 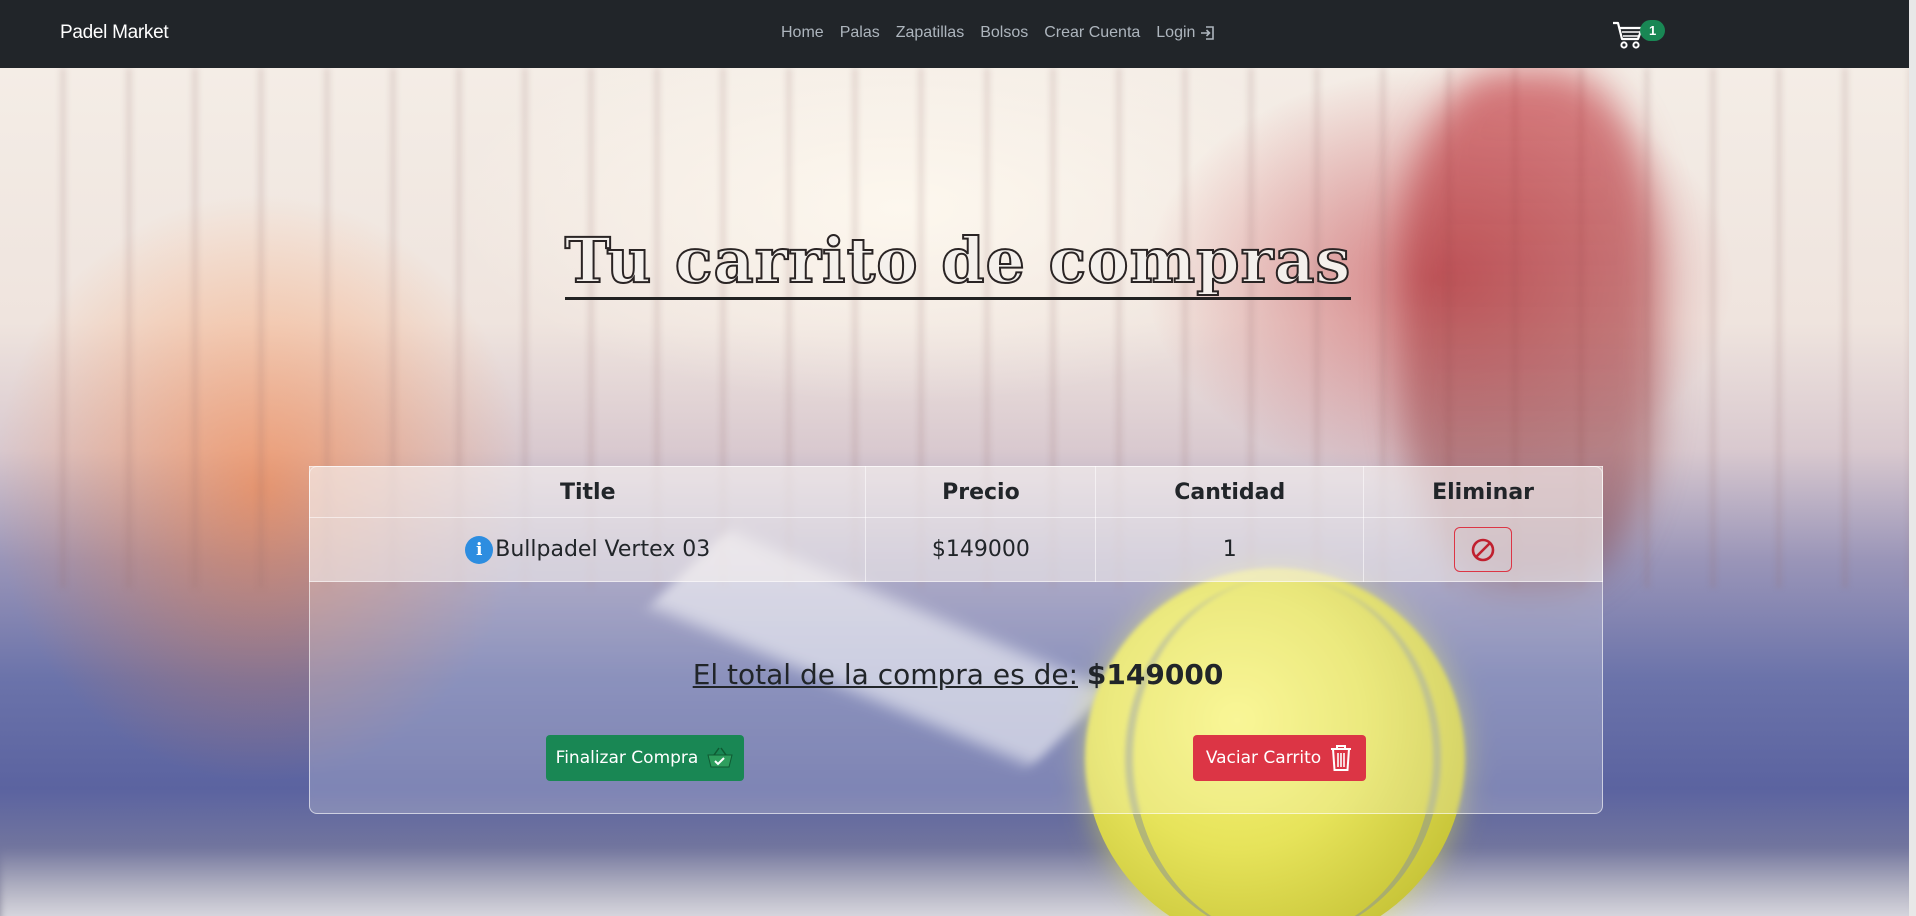 What do you see at coordinates (603, 549) in the screenshot?
I see `product-name: Bullpadel Vertex 03` at bounding box center [603, 549].